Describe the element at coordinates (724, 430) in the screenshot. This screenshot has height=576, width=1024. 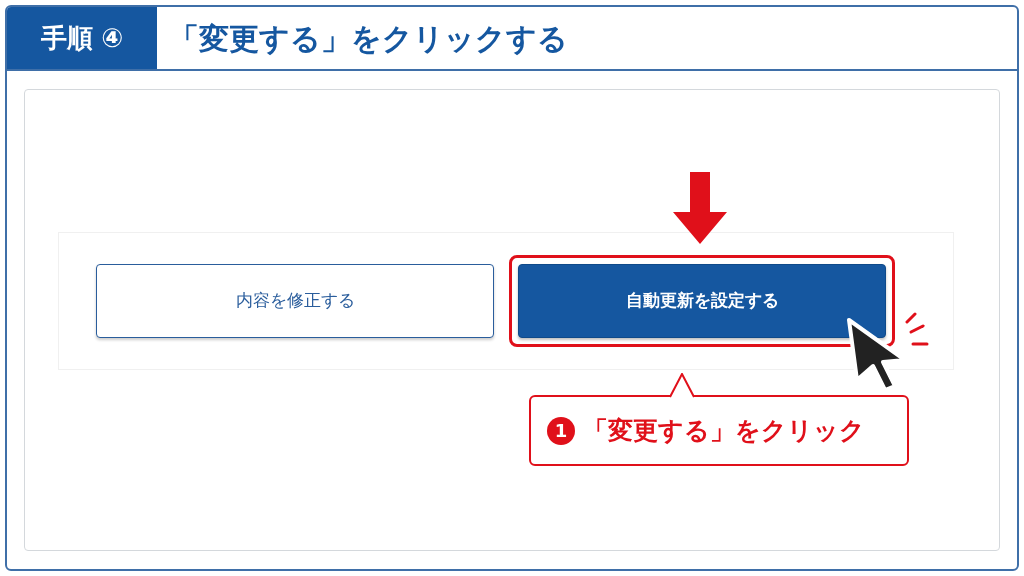
I see `callout-text: 「変更する」をクリック` at that location.